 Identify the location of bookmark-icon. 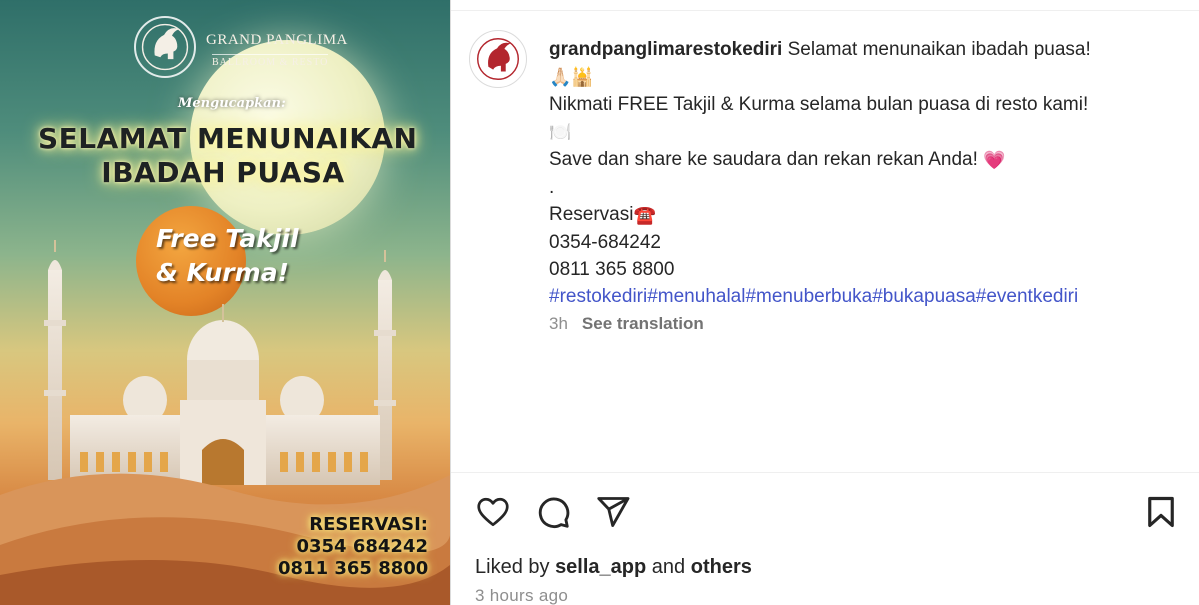
(1161, 512).